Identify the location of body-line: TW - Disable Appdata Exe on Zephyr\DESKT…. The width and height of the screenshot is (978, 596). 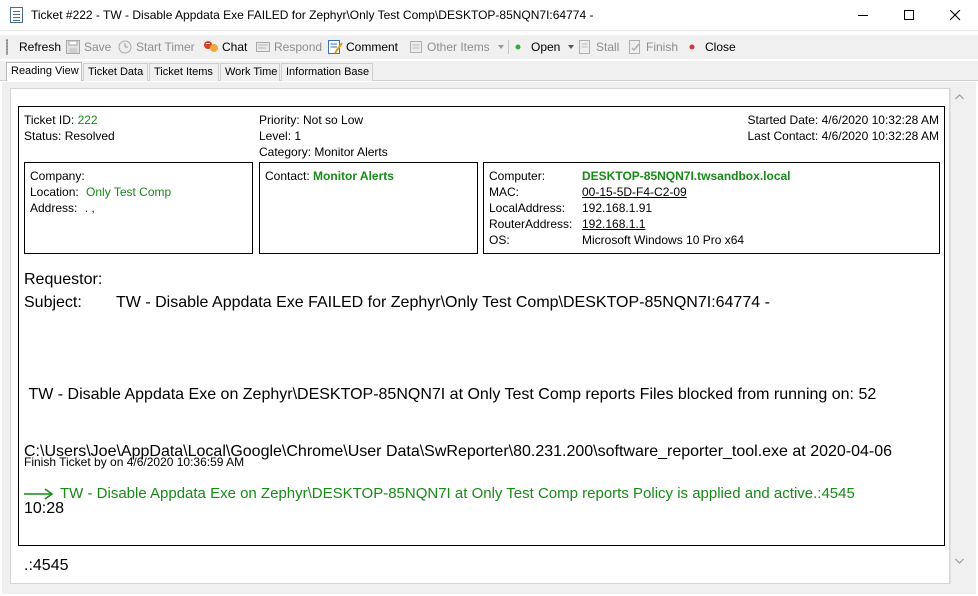
(450, 394).